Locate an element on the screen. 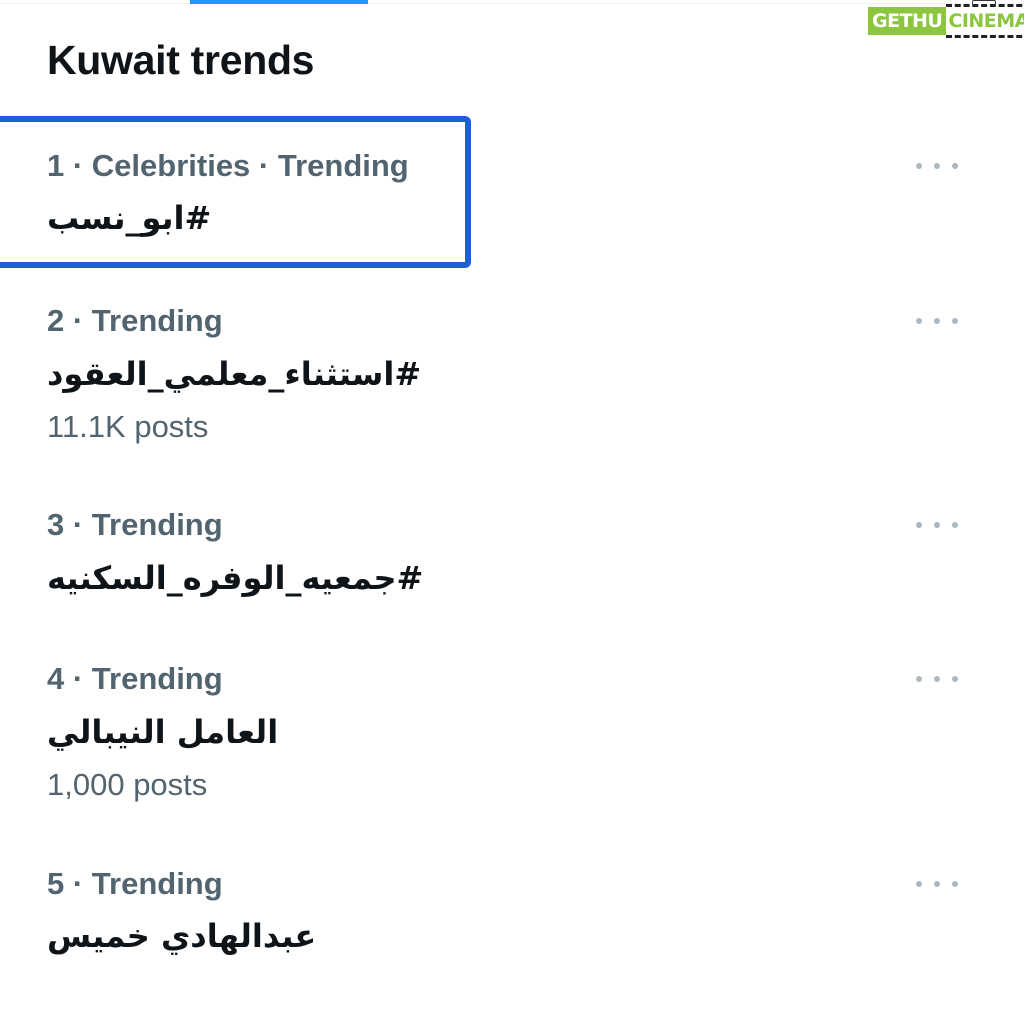 This screenshot has width=1024, height=1024. trend-meta: 4 · Trending is located at coordinates (135, 678).